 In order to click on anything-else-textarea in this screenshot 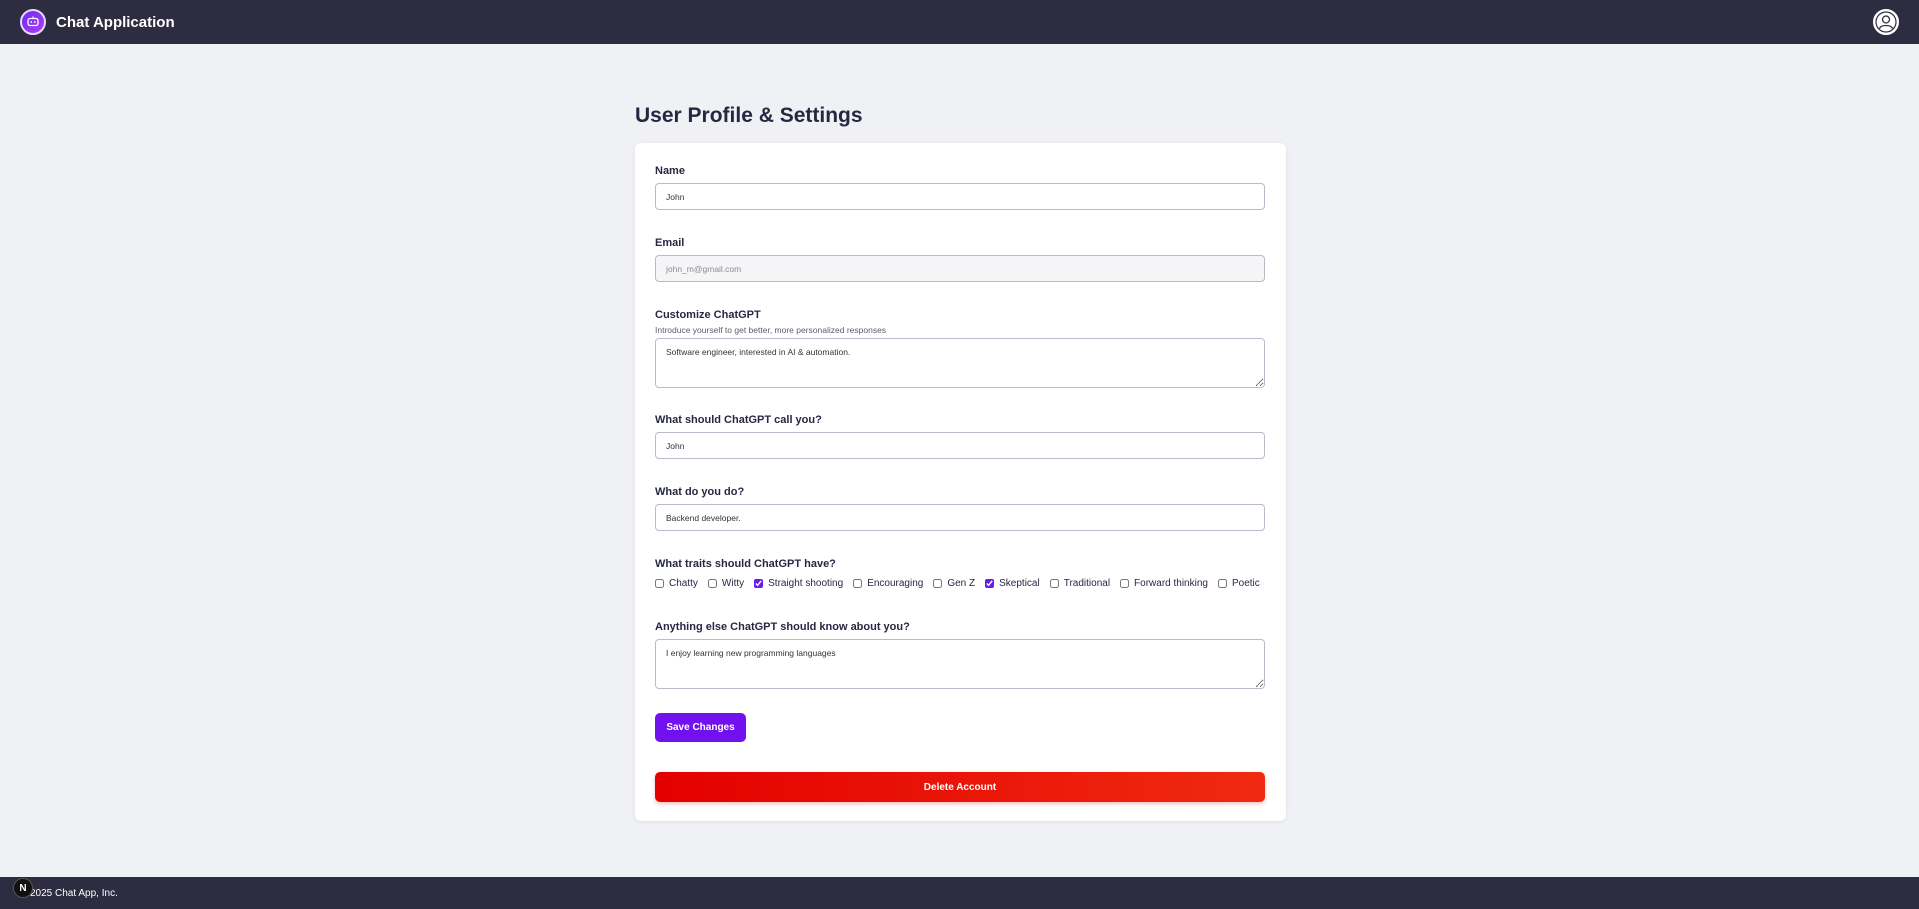, I will do `click(960, 664)`.